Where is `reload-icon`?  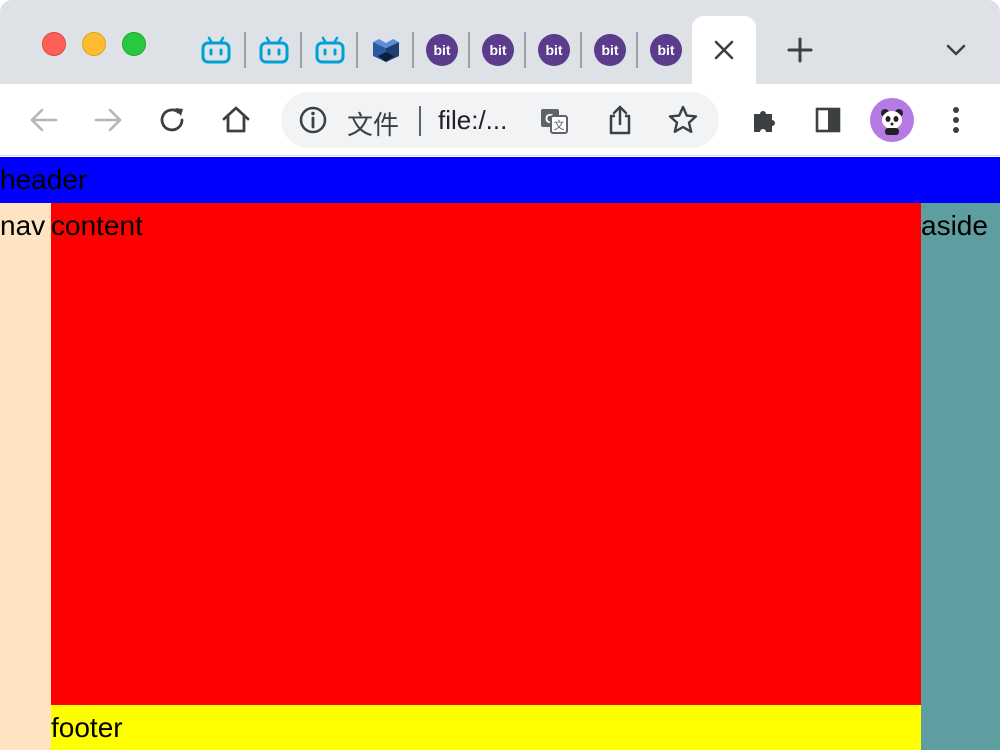
reload-icon is located at coordinates (172, 120).